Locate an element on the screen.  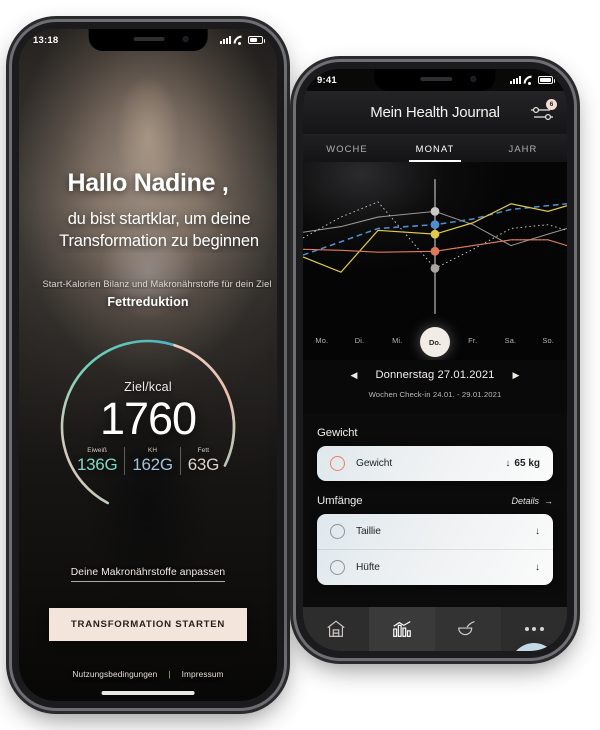
trend-chart-graphic is located at coordinates (435, 246).